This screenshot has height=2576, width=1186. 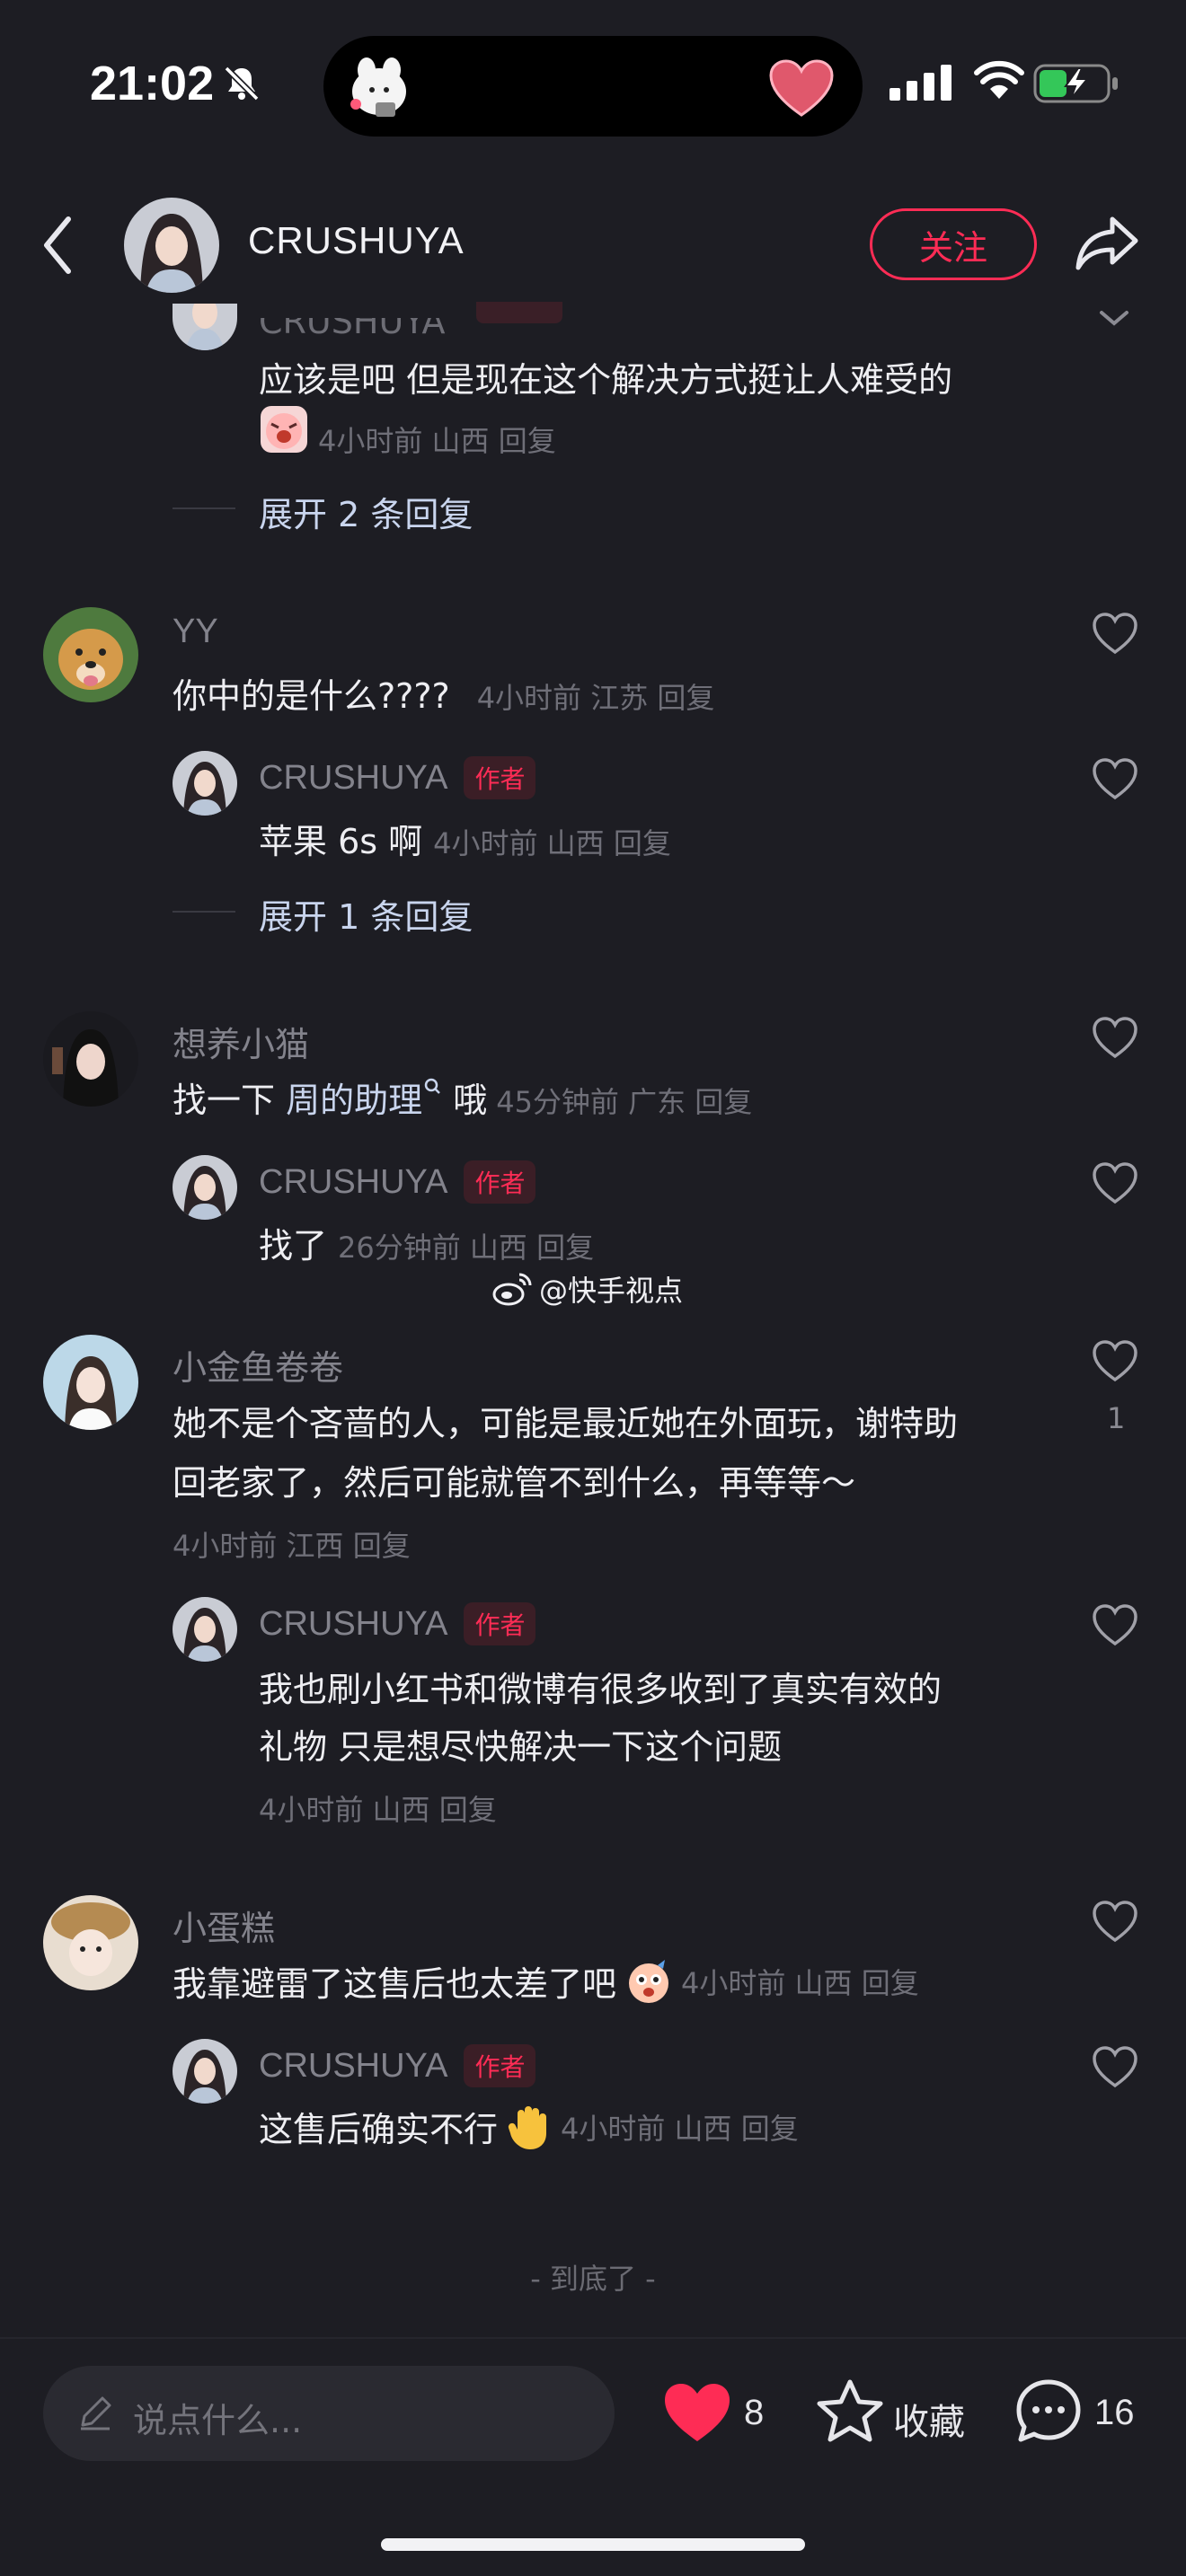 I want to click on reply-text: 这售后确实不行, so click(x=379, y=2129).